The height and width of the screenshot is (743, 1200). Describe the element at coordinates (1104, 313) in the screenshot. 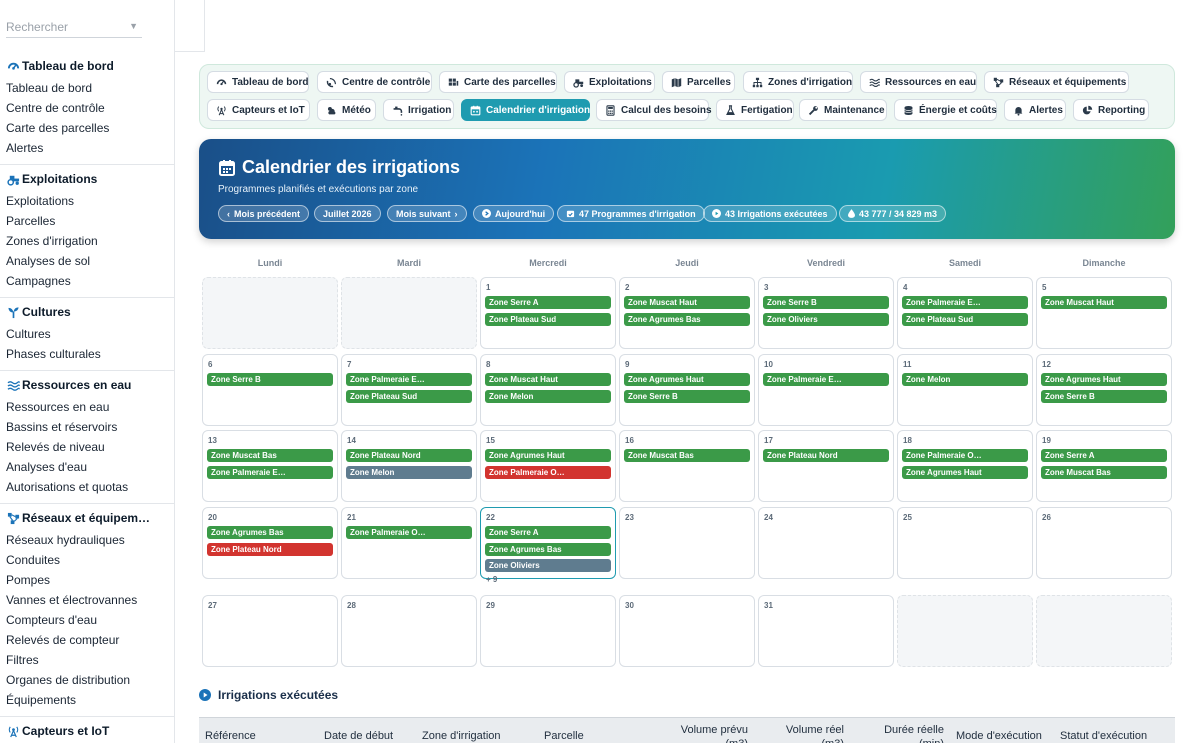

I see `calendar-day-cell: 5 Zone Muscat Haut` at that location.